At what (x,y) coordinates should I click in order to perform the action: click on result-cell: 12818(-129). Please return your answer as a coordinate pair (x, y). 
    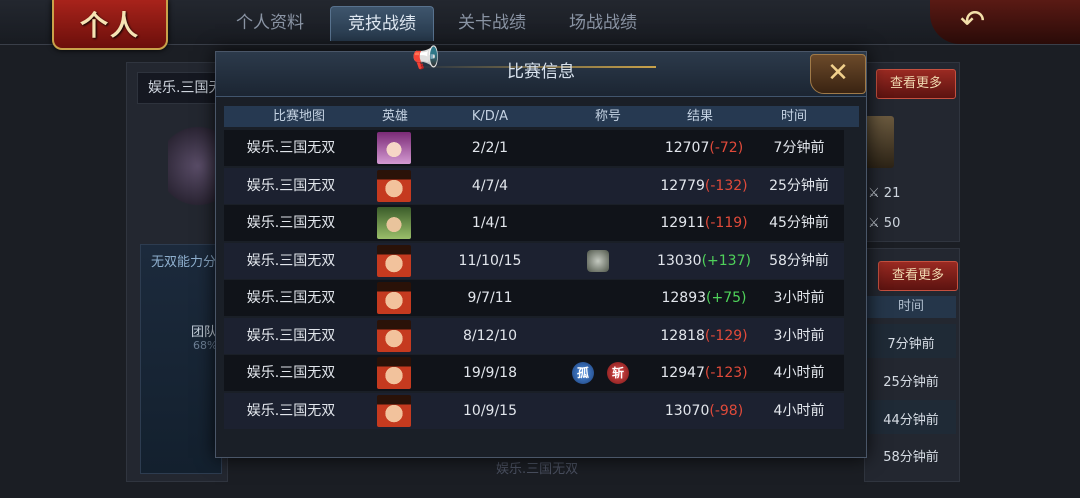
    Looking at the image, I should click on (704, 336).